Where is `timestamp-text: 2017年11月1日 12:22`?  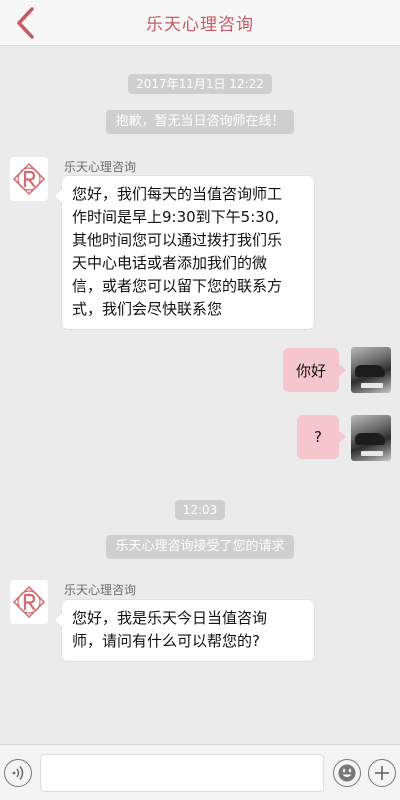
timestamp-text: 2017年11月1日 12:22 is located at coordinates (200, 84).